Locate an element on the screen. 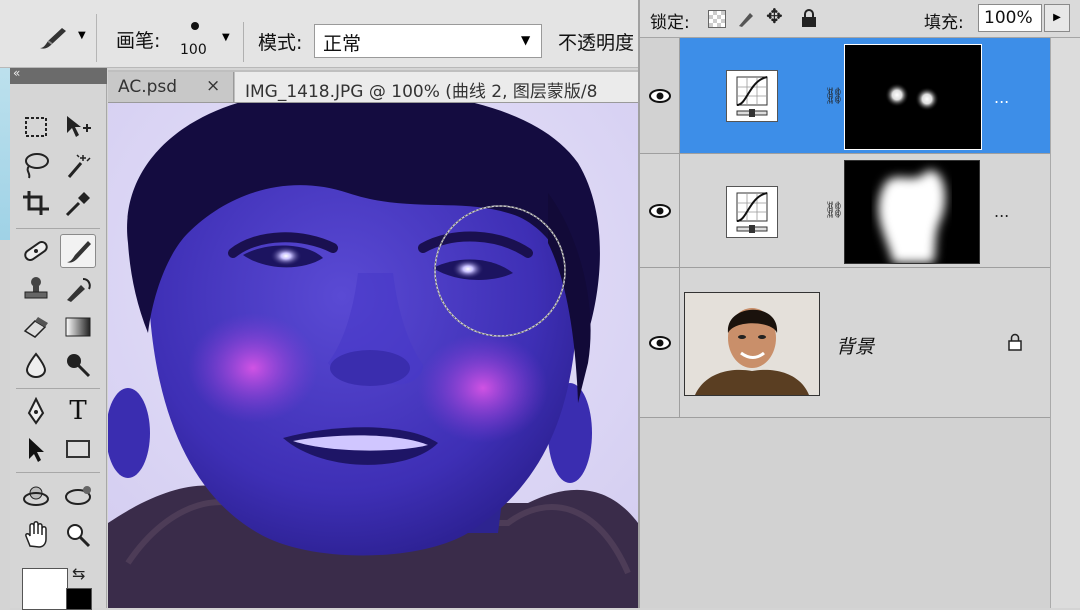 The height and width of the screenshot is (610, 1080). crop-icon is located at coordinates (36, 203).